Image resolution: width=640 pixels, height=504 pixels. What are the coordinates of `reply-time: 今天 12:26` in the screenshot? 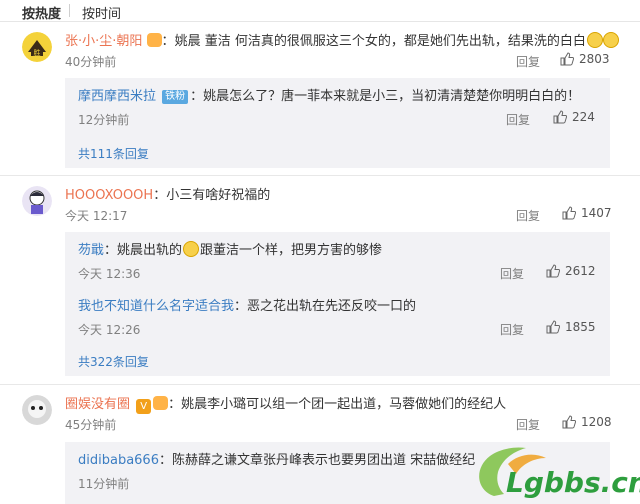 It's located at (109, 330).